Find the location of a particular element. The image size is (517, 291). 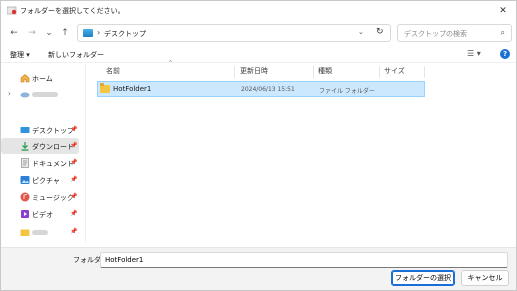

sidebar-item-music: ミュージック 📌 is located at coordinates (40, 197).